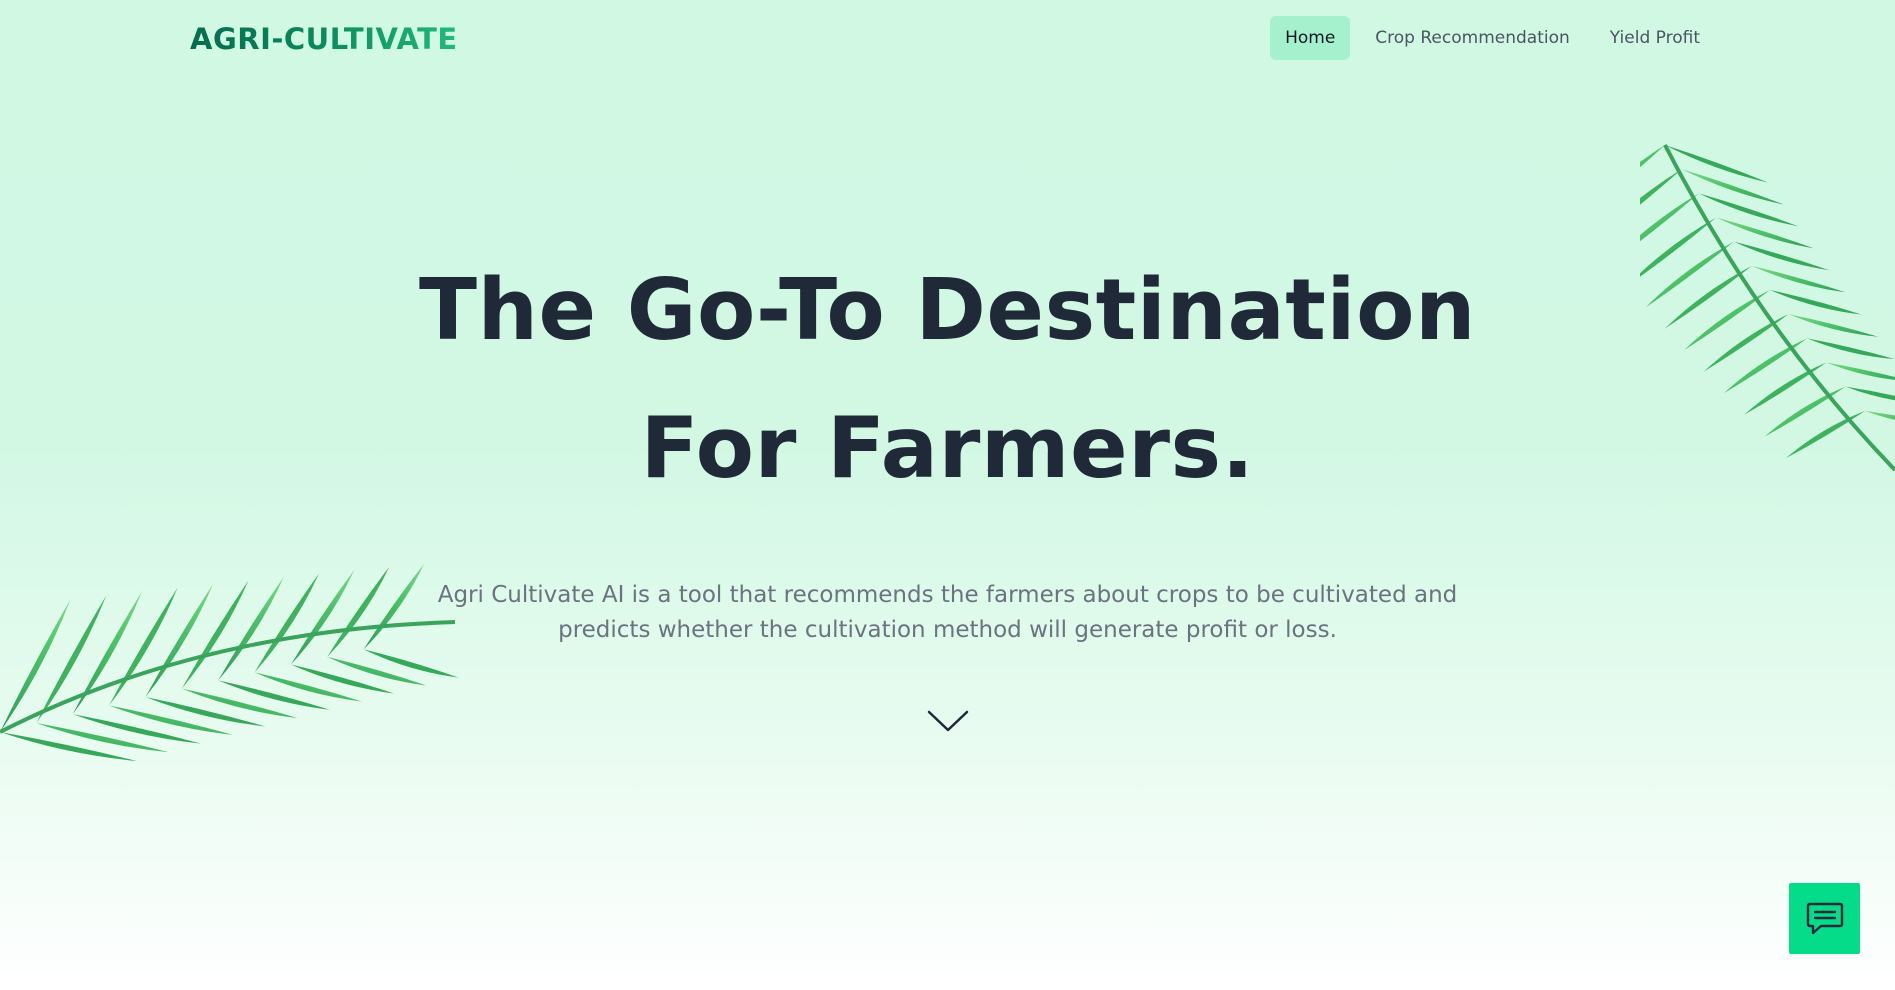 Image resolution: width=1895 pixels, height=990 pixels. I want to click on nav-link-yield-profit: Yield Profit, so click(1655, 38).